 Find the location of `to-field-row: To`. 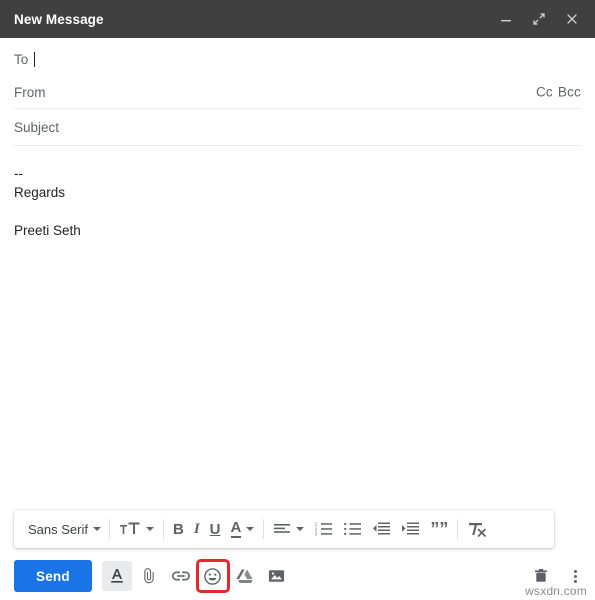

to-field-row: To is located at coordinates (297, 57).